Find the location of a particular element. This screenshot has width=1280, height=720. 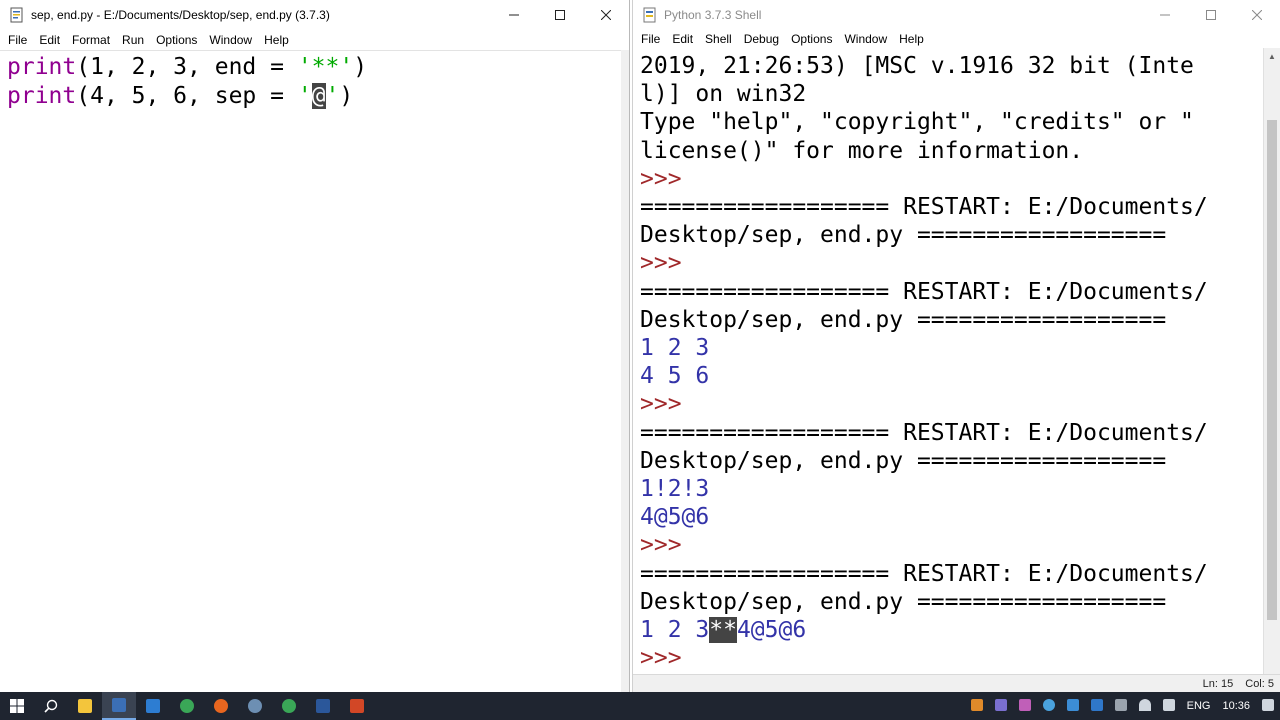

output-line: 4 5 6 is located at coordinates (675, 376).